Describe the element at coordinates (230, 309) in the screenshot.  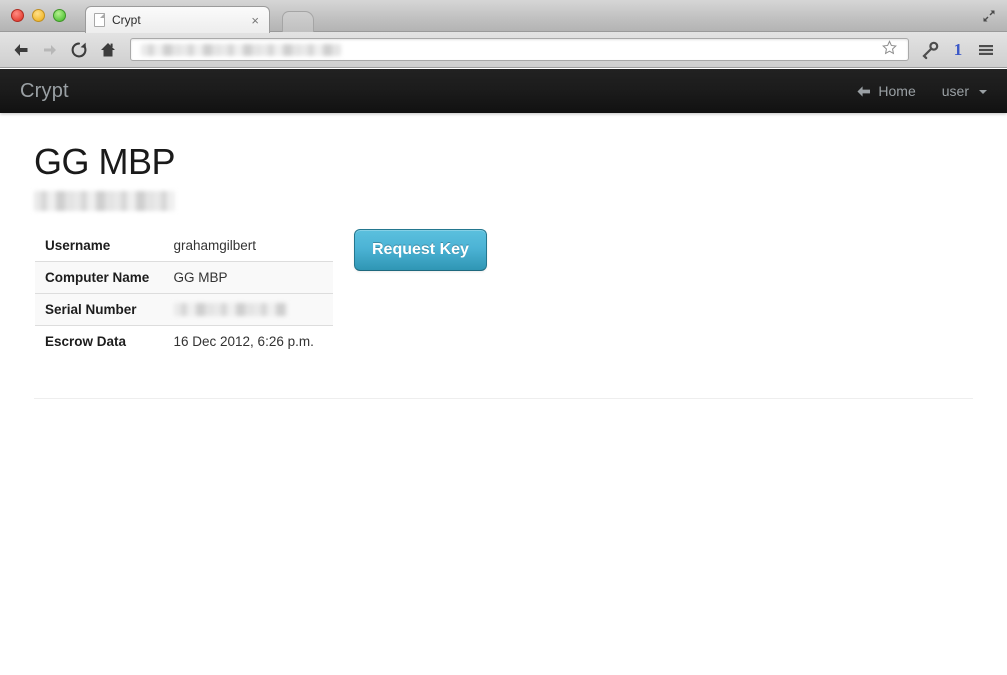
I see `serial-number-redacted` at that location.